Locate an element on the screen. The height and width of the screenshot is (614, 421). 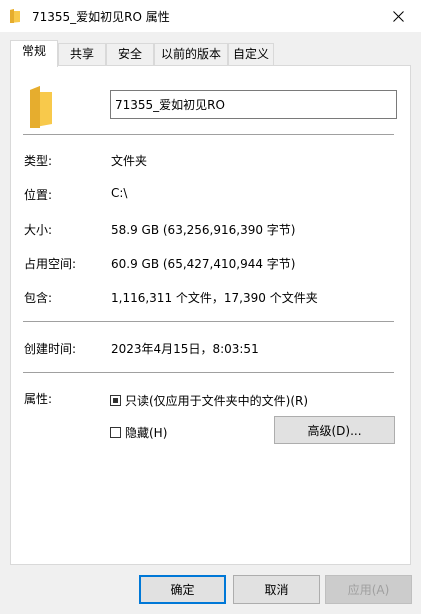
hidden-label: 隐藏(H) is located at coordinates (146, 433).